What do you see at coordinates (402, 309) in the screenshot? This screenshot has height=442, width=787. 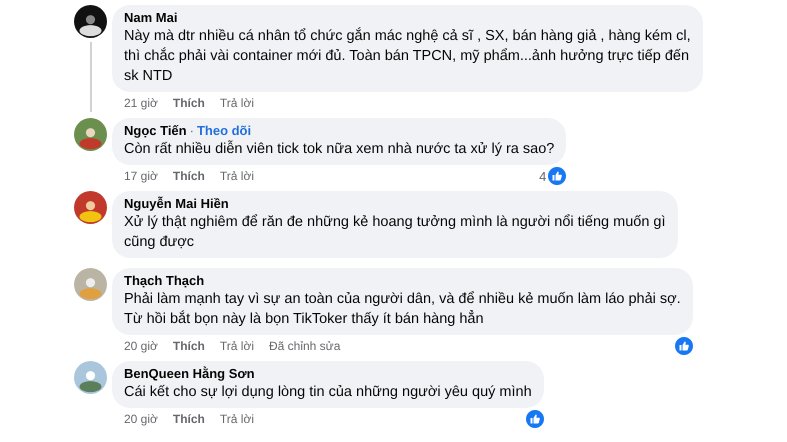 I see `comment-text: Phải làm mạnh tay vì sự an toàn của người dân, và để nhiều kẻ muốn làm láo phải sợ. Từ hồi bắt bọn này là bọn TikToker thấy ít bán hàng hẳn` at bounding box center [402, 309].